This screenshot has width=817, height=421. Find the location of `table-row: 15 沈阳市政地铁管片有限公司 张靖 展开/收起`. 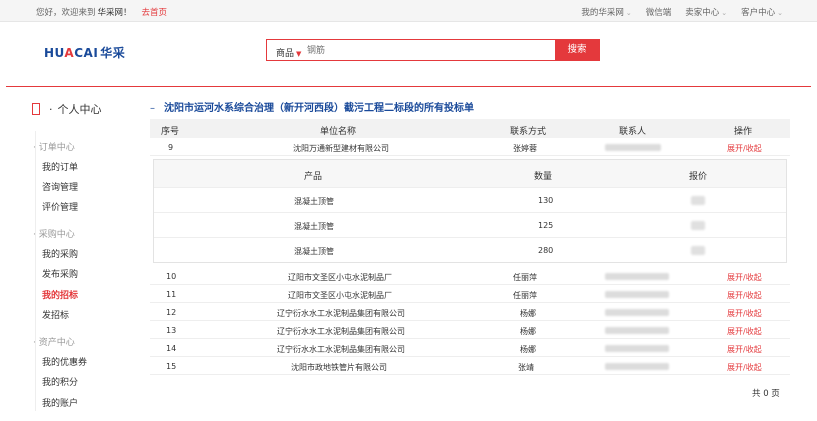

table-row: 15 沈阳市政地铁管片有限公司 张靖 展开/收起 is located at coordinates (470, 366).